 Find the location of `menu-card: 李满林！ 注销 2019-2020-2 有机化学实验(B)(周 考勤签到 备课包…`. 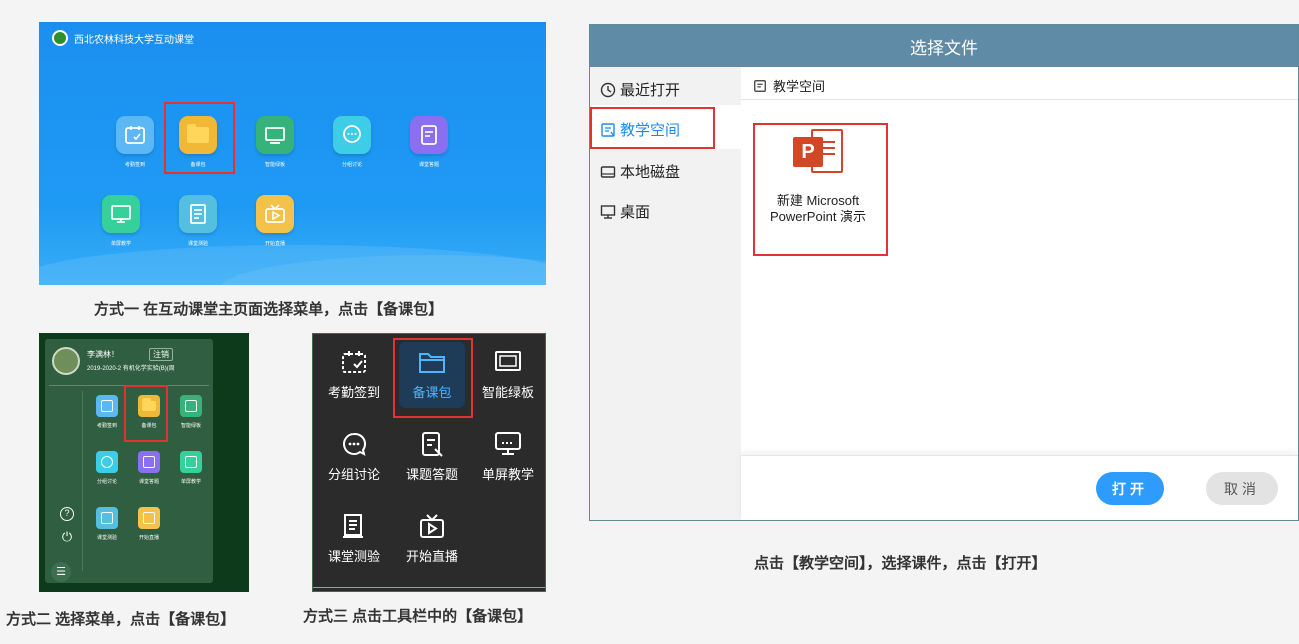

menu-card: 李满林！ 注销 2019-2020-2 有机化学实验(B)(周 考勤签到 备课包… is located at coordinates (129, 461).